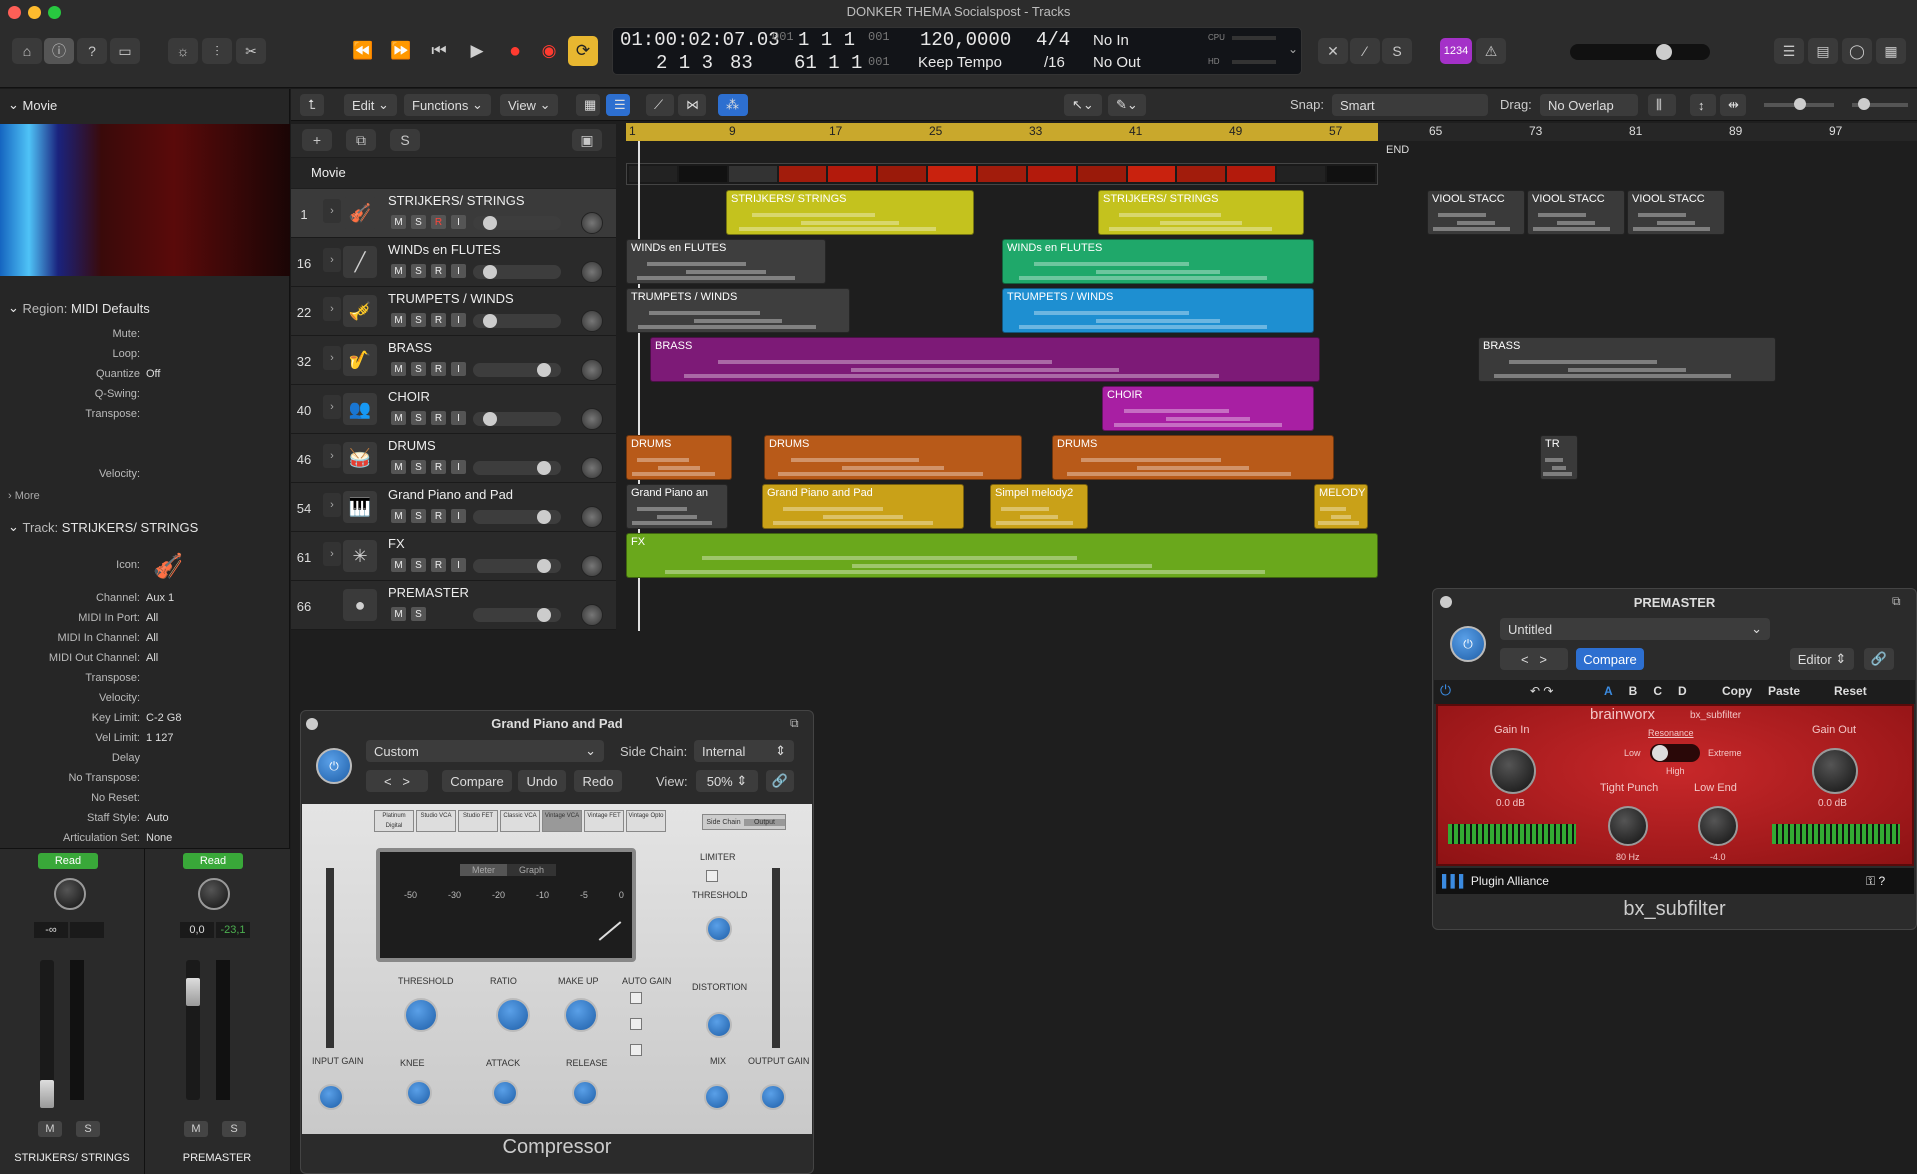 This screenshot has width=1917, height=1174. Describe the element at coordinates (1541, 691) in the screenshot. I see `undo-redo-icon: ↶ ↷` at that location.